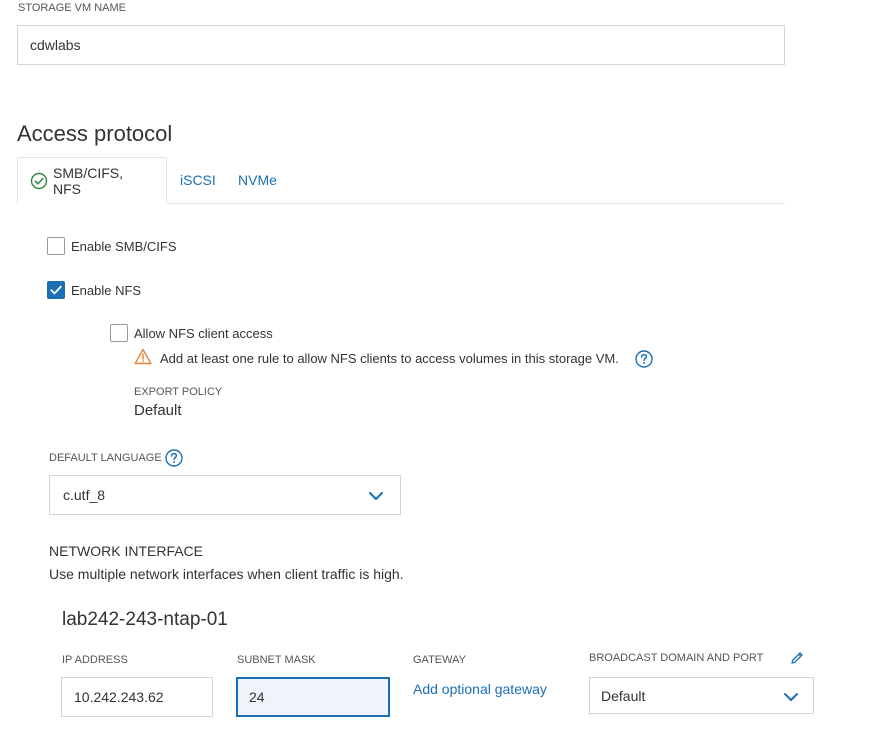  What do you see at coordinates (644, 359) in the screenshot?
I see `nfs-help-icon` at bounding box center [644, 359].